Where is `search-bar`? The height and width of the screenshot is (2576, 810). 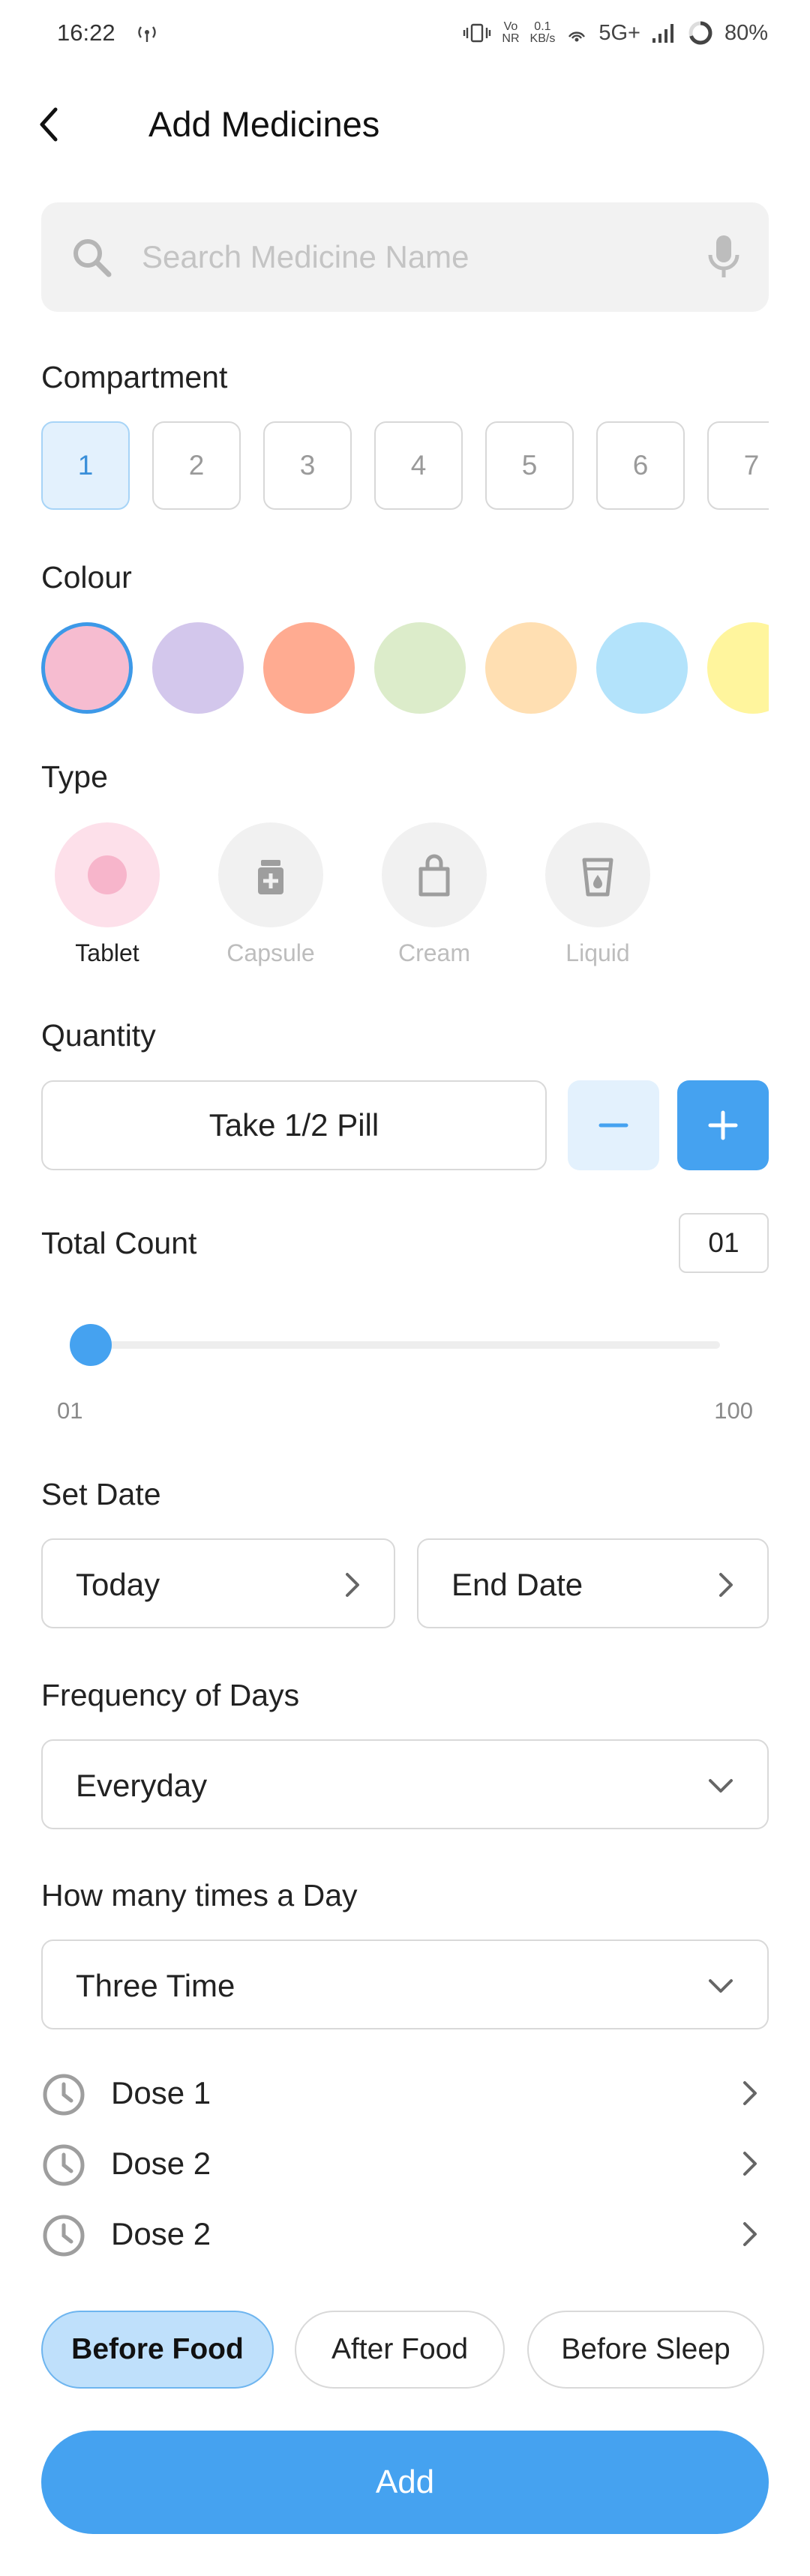 search-bar is located at coordinates (405, 257).